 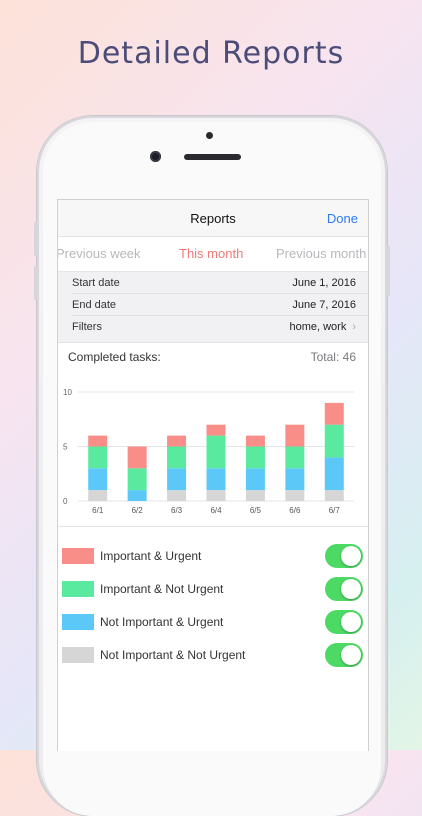 I want to click on x-tick-label: 6/4, so click(x=216, y=510).